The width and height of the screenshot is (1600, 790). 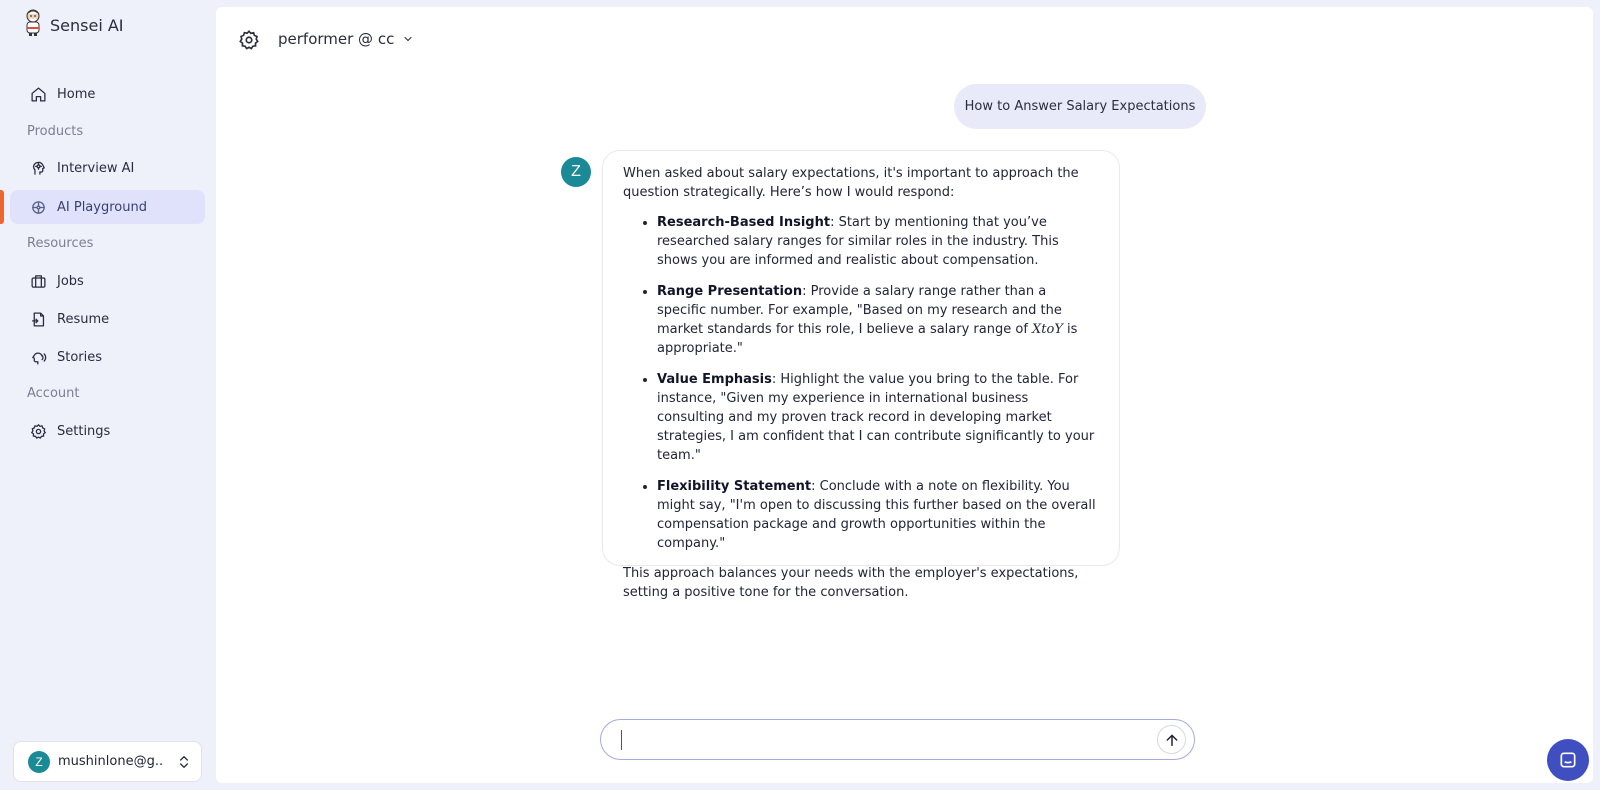 What do you see at coordinates (96, 168) in the screenshot?
I see `sidebar-item-label: Interview AI` at bounding box center [96, 168].